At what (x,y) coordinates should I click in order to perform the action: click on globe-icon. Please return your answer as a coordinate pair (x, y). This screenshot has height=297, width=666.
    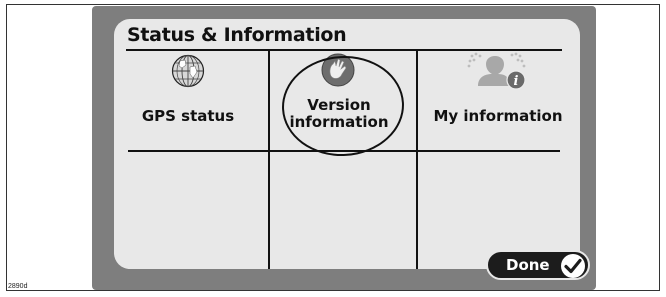
    Looking at the image, I should click on (188, 73).